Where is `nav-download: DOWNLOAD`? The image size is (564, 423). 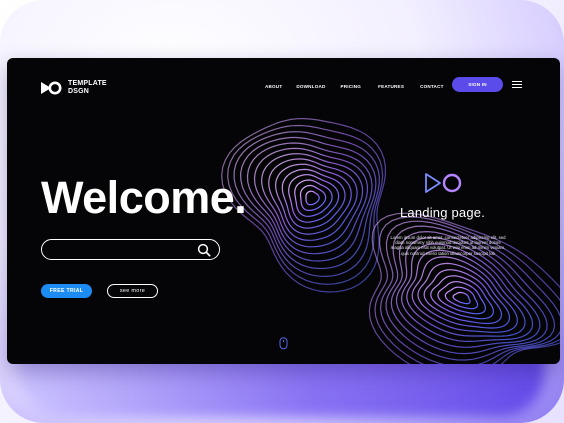 nav-download: DOWNLOAD is located at coordinates (310, 86).